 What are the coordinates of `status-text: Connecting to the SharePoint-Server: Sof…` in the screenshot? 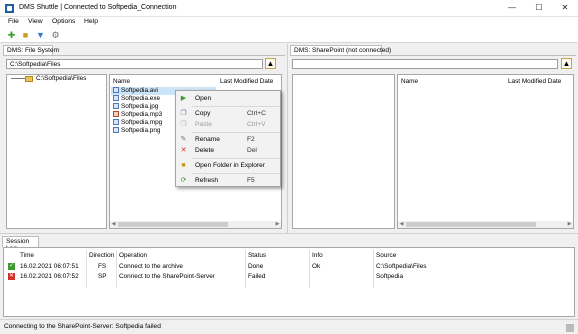 It's located at (82, 326).